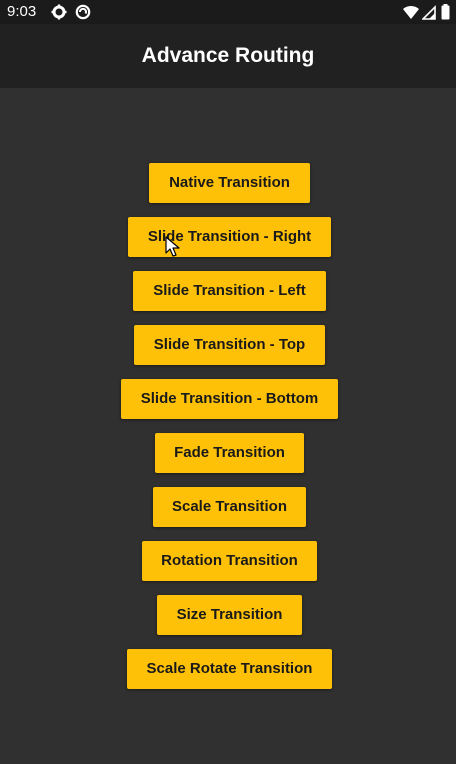 Image resolution: width=456 pixels, height=764 pixels. What do you see at coordinates (229, 615) in the screenshot?
I see `size-transition-button: Size Transition` at bounding box center [229, 615].